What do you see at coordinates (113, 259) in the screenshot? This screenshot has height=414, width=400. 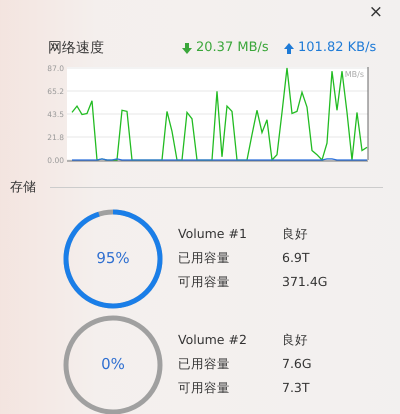 I see `usage-percent: 95%` at bounding box center [113, 259].